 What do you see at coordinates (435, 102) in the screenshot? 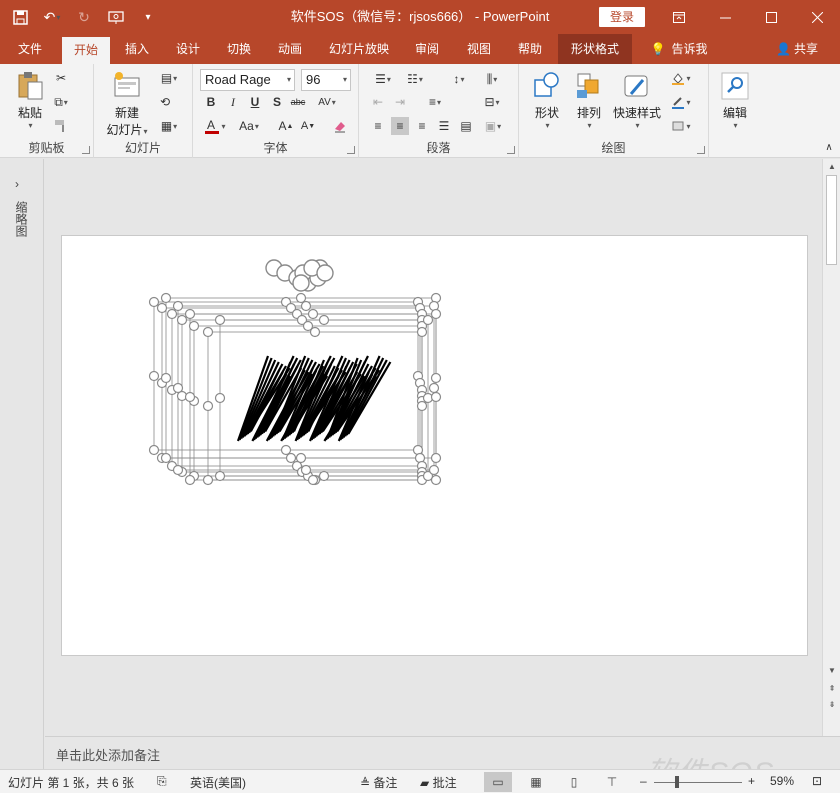
I see `columns-icon: ≡ ▾` at bounding box center [435, 102].